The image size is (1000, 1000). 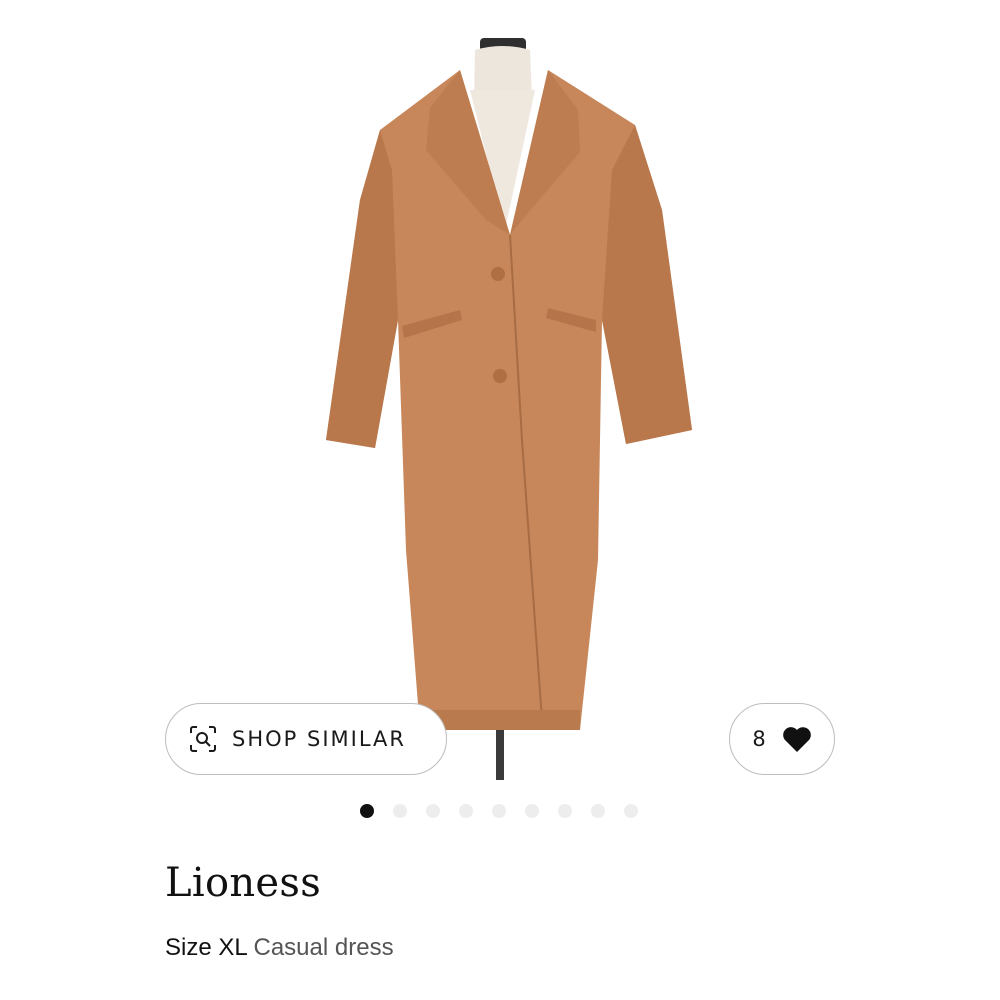 I want to click on product-meta: Size XL Casual dress, so click(x=279, y=948).